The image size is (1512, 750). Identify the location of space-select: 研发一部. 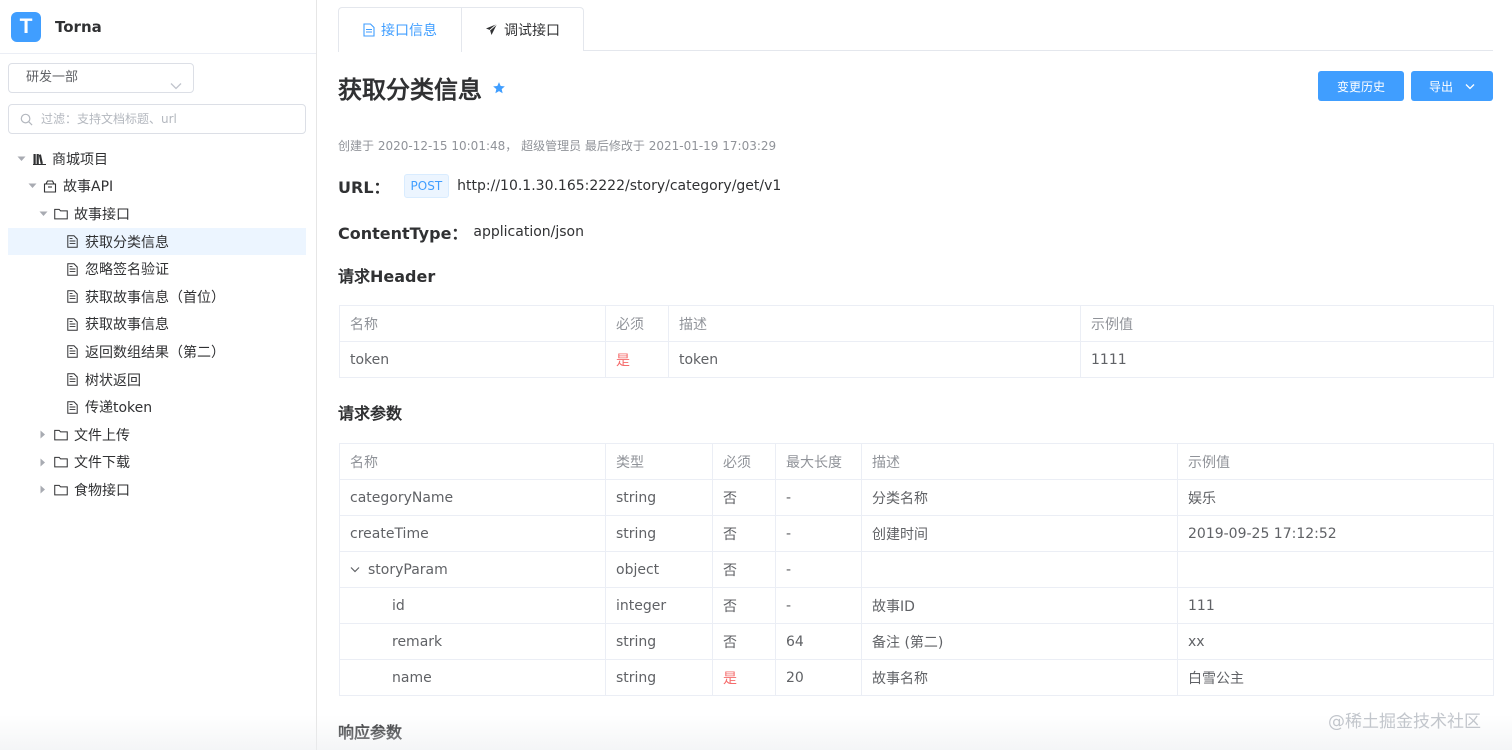
(101, 78).